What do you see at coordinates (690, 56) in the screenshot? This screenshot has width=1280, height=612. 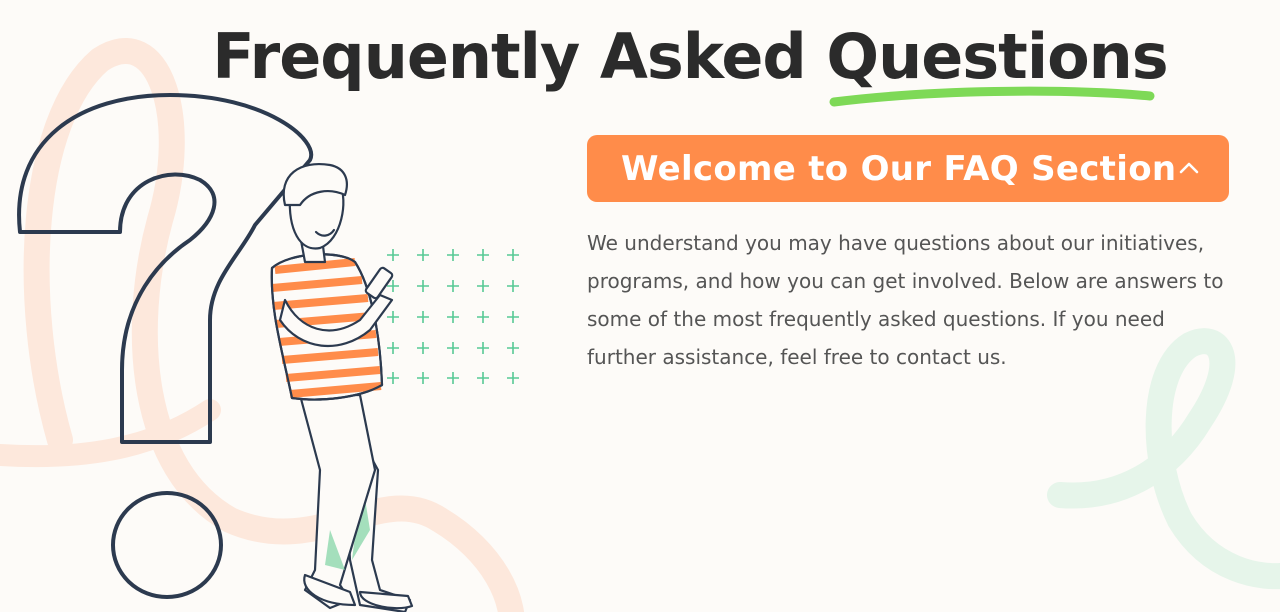 I see `page-title: Frequently Asked Questions` at bounding box center [690, 56].